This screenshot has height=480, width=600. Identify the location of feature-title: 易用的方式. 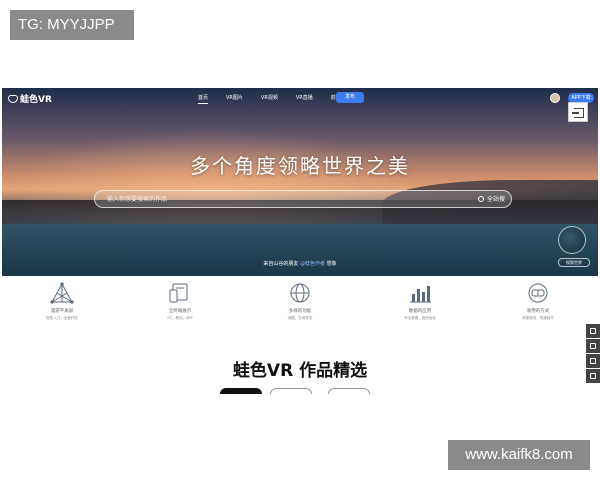
(538, 311).